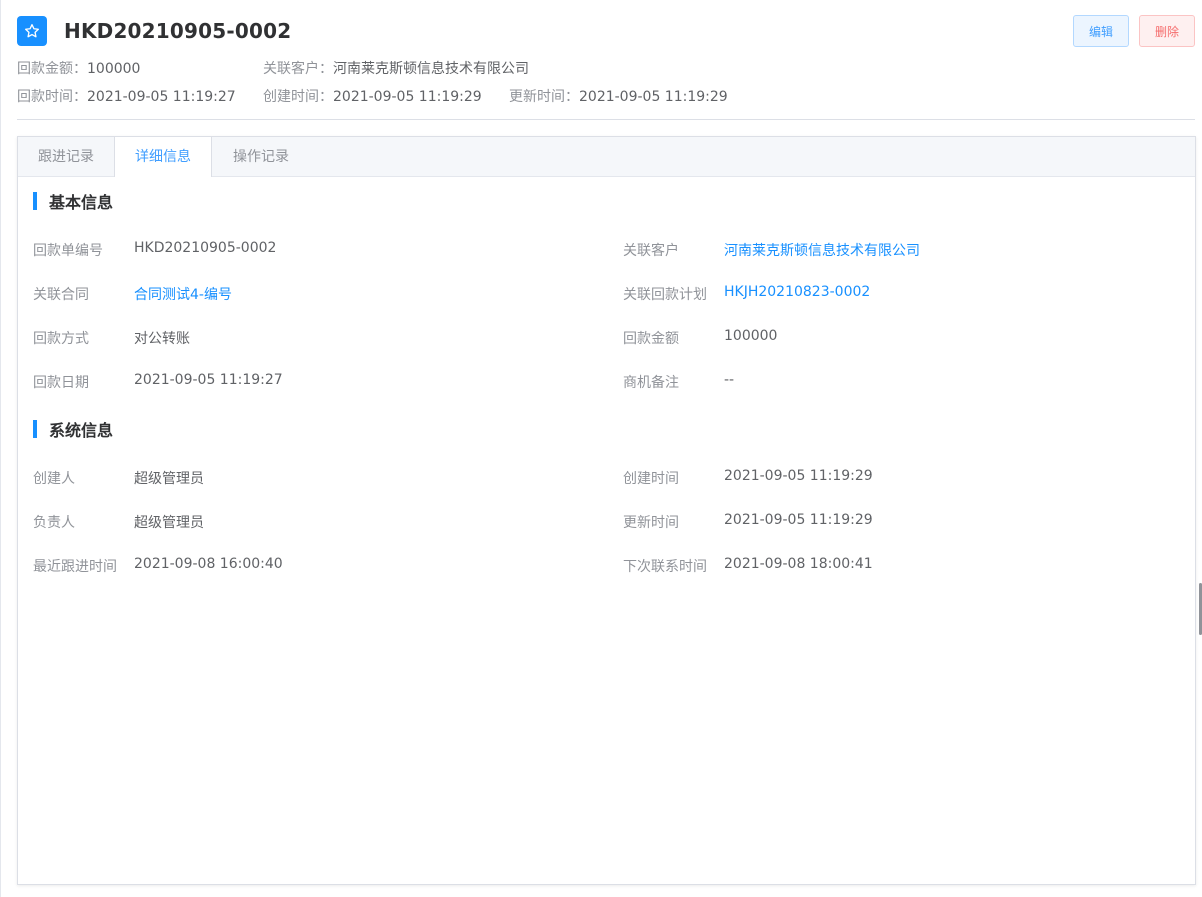 Image resolution: width=1202 pixels, height=897 pixels. What do you see at coordinates (407, 97) in the screenshot?
I see `meta-created-value: 2021-09-05 11:19:29` at bounding box center [407, 97].